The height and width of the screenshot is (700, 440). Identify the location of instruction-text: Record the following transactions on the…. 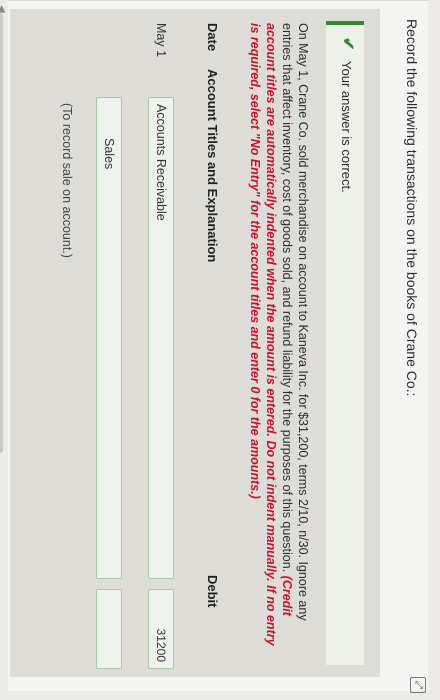
(412, 208).